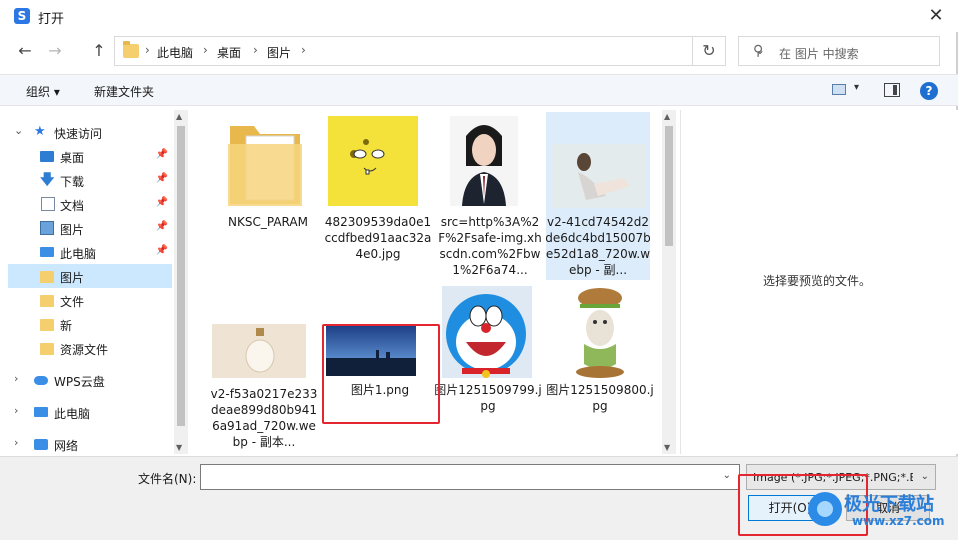  I want to click on sidebar-item-network: › 网络, so click(90, 444).